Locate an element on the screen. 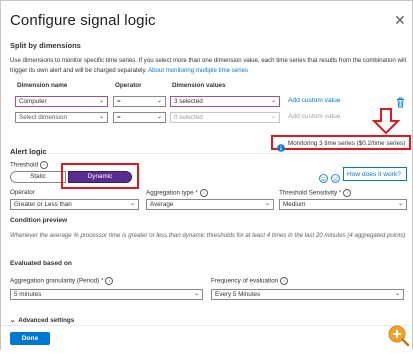  operator-label: Operator is located at coordinates (22, 192).